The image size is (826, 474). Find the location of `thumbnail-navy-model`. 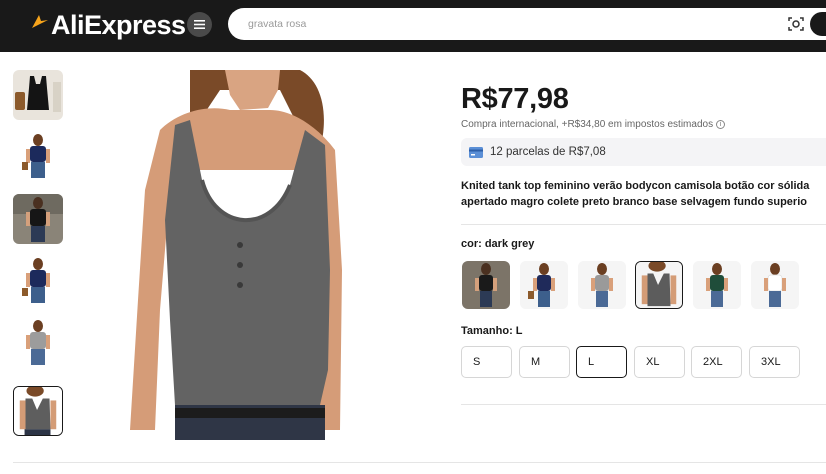

thumbnail-navy-model is located at coordinates (38, 157).